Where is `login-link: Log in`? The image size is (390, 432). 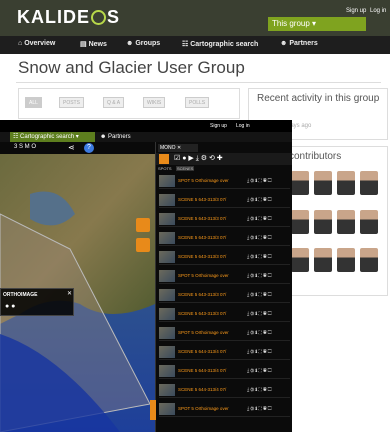 login-link: Log in is located at coordinates (378, 11).